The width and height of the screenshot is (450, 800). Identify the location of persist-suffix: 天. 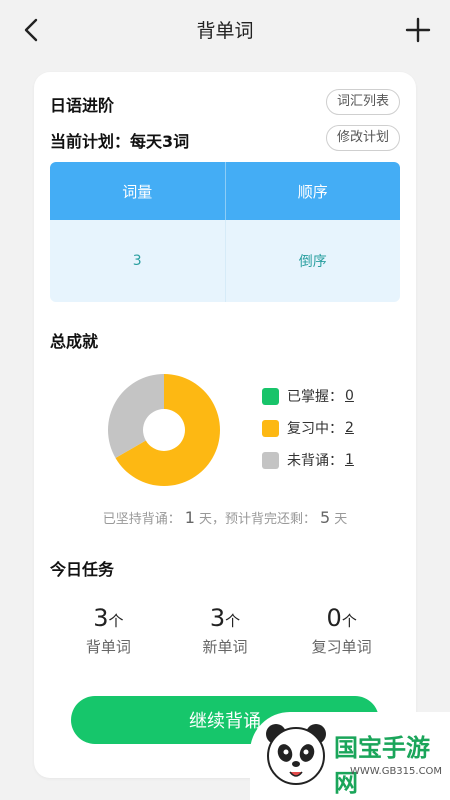
(341, 519).